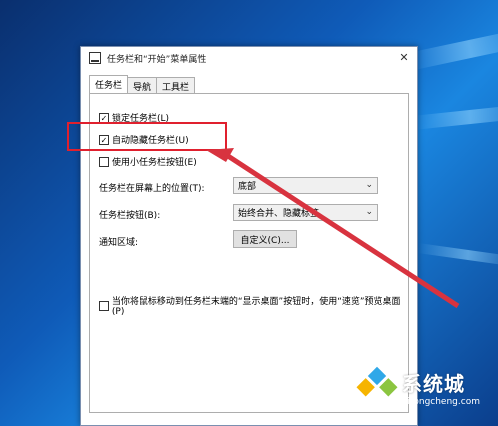 The width and height of the screenshot is (498, 426). What do you see at coordinates (441, 402) in the screenshot?
I see `watermark-url: xitongcheng.com` at bounding box center [441, 402].